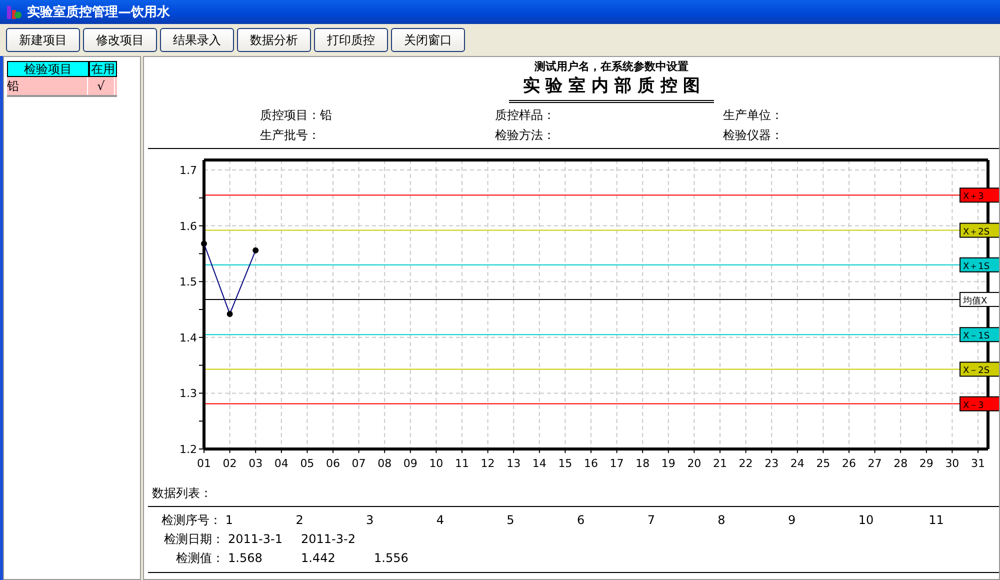 The image size is (1000, 580). I want to click on toolbar-button: 结果录入, so click(197, 40).